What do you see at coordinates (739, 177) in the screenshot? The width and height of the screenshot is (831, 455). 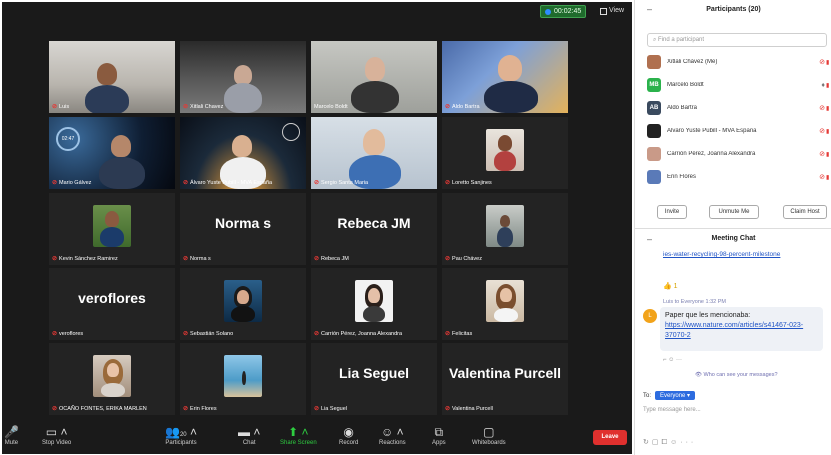 I see `participant-row: Erin Flores ⊘ ▮` at bounding box center [739, 177].